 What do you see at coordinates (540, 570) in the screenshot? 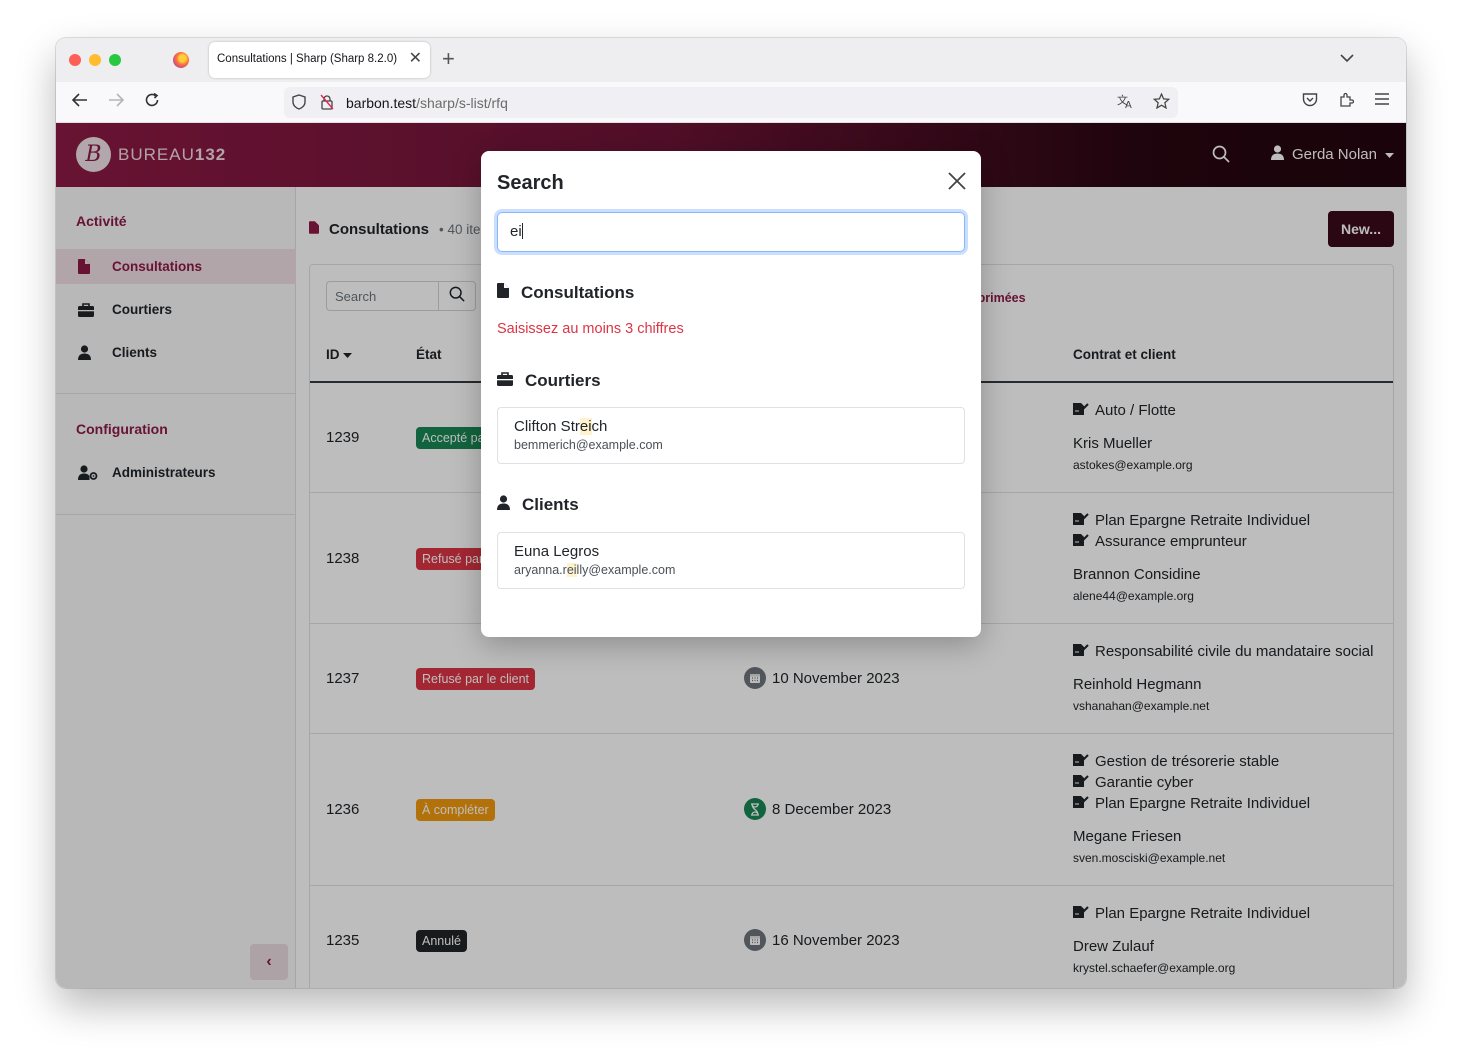
I see `result-email-part: aryanna.r` at bounding box center [540, 570].